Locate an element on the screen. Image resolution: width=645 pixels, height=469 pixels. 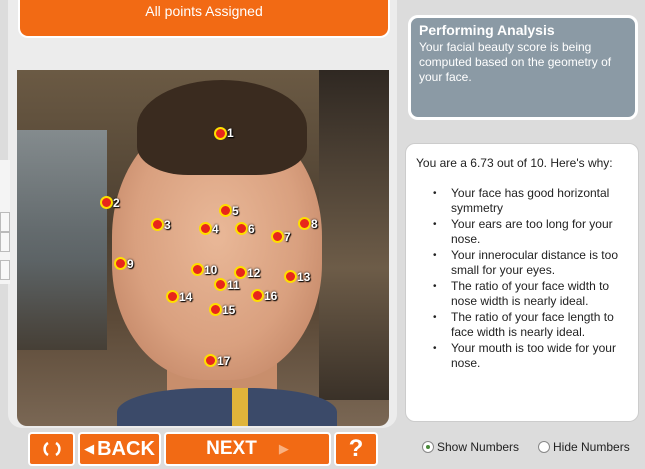
reason-item: Your ears are too long for your nose. is located at coordinates (530, 232).